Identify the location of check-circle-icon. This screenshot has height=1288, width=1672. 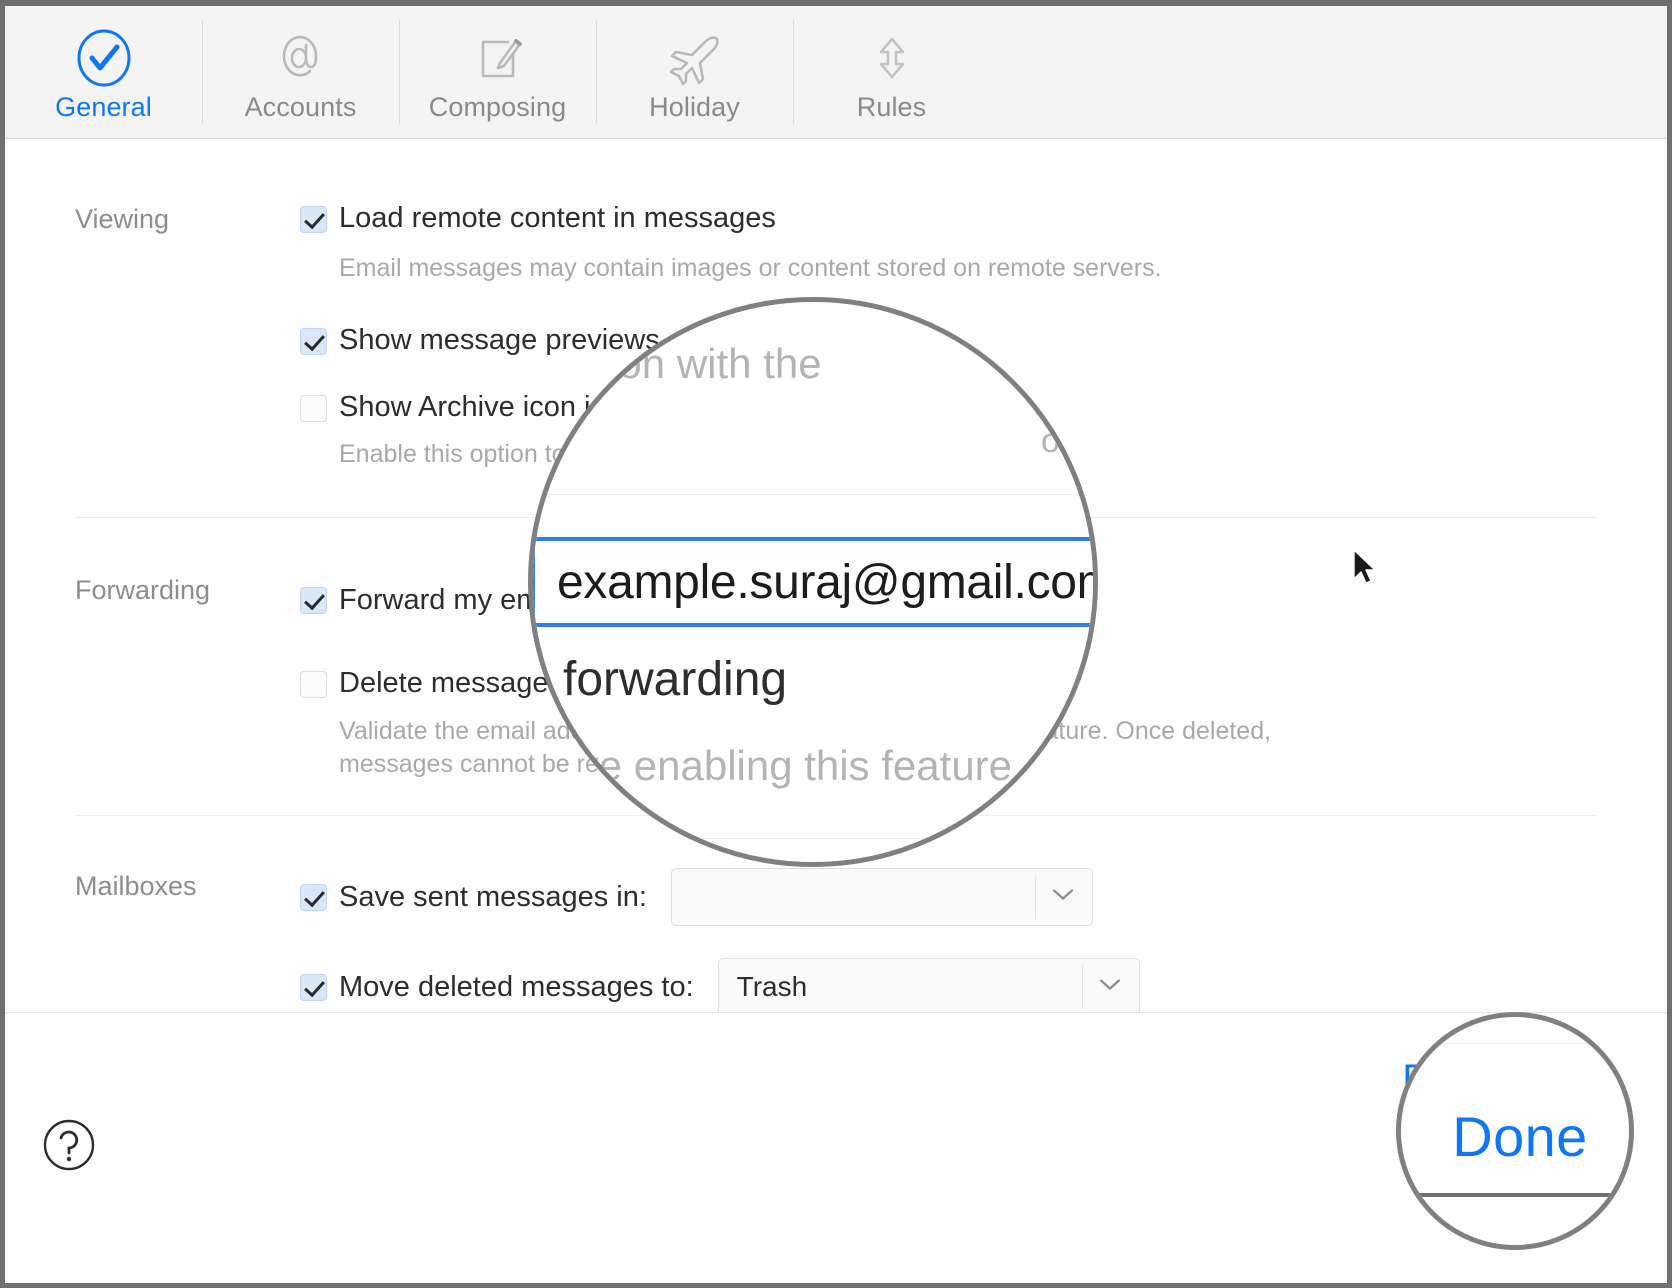
(104, 58).